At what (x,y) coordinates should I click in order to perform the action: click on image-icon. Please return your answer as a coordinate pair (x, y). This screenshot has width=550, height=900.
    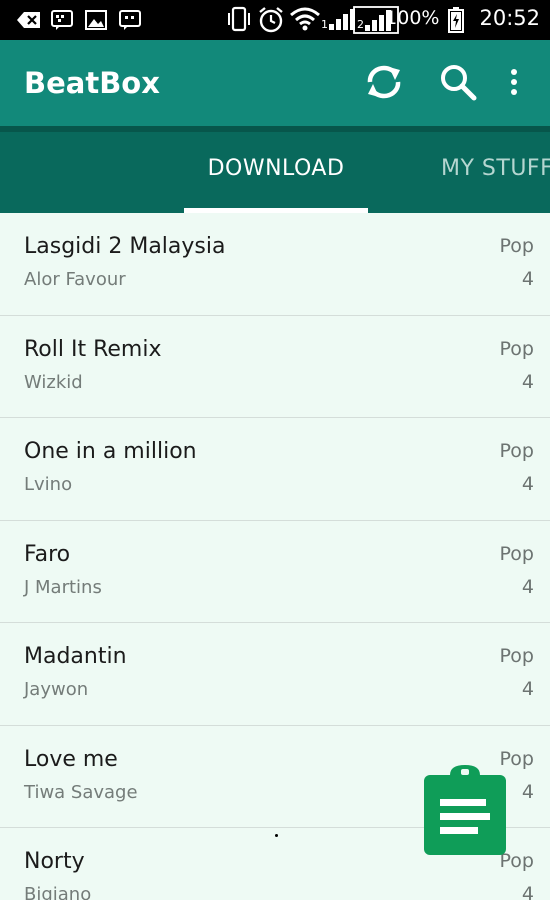
    Looking at the image, I should click on (96, 20).